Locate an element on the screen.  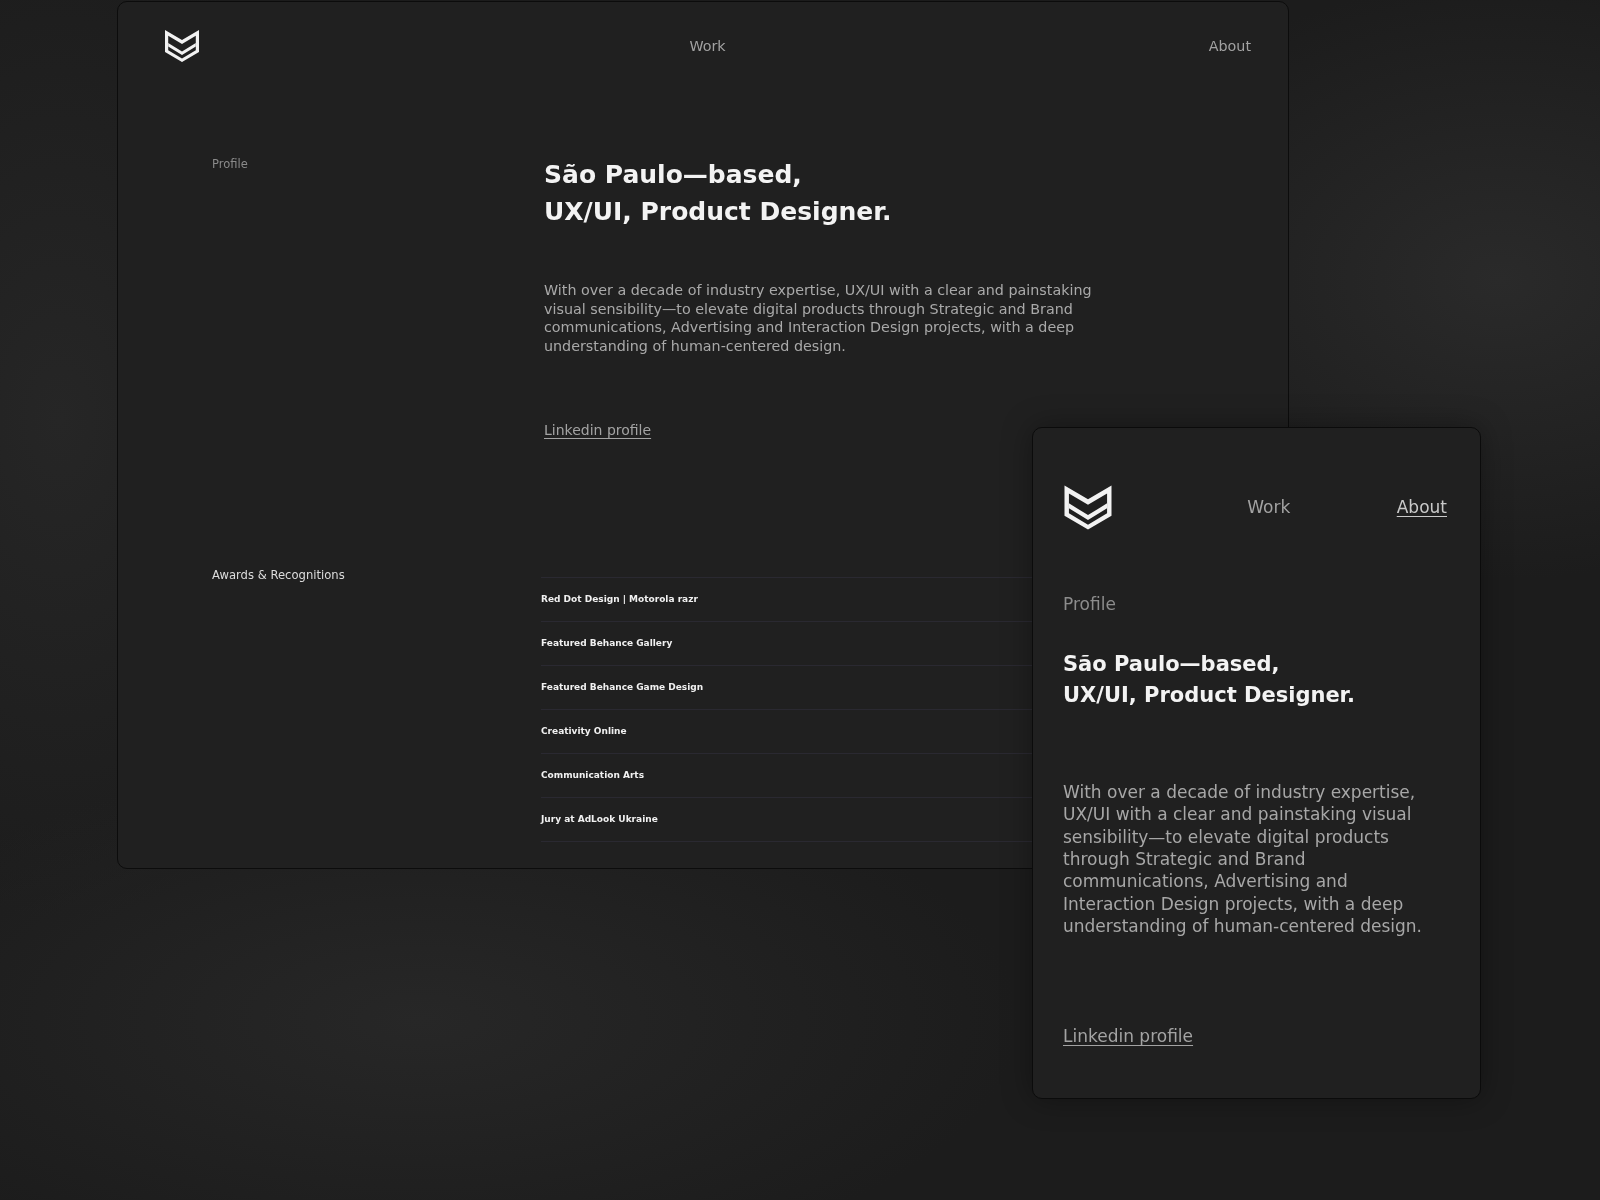
section-label: Awards & Recognitions is located at coordinates (278, 574).